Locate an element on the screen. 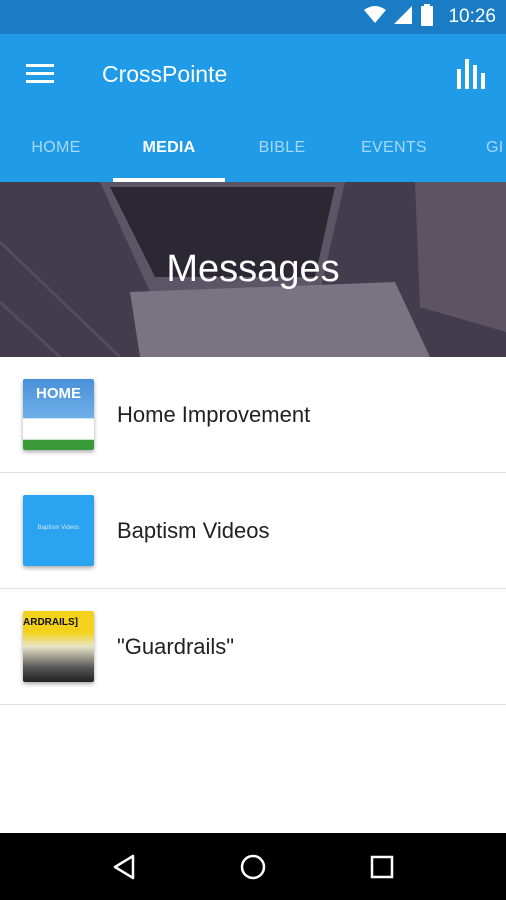 This screenshot has height=900, width=506. status-bar: 10:26 is located at coordinates (253, 17).